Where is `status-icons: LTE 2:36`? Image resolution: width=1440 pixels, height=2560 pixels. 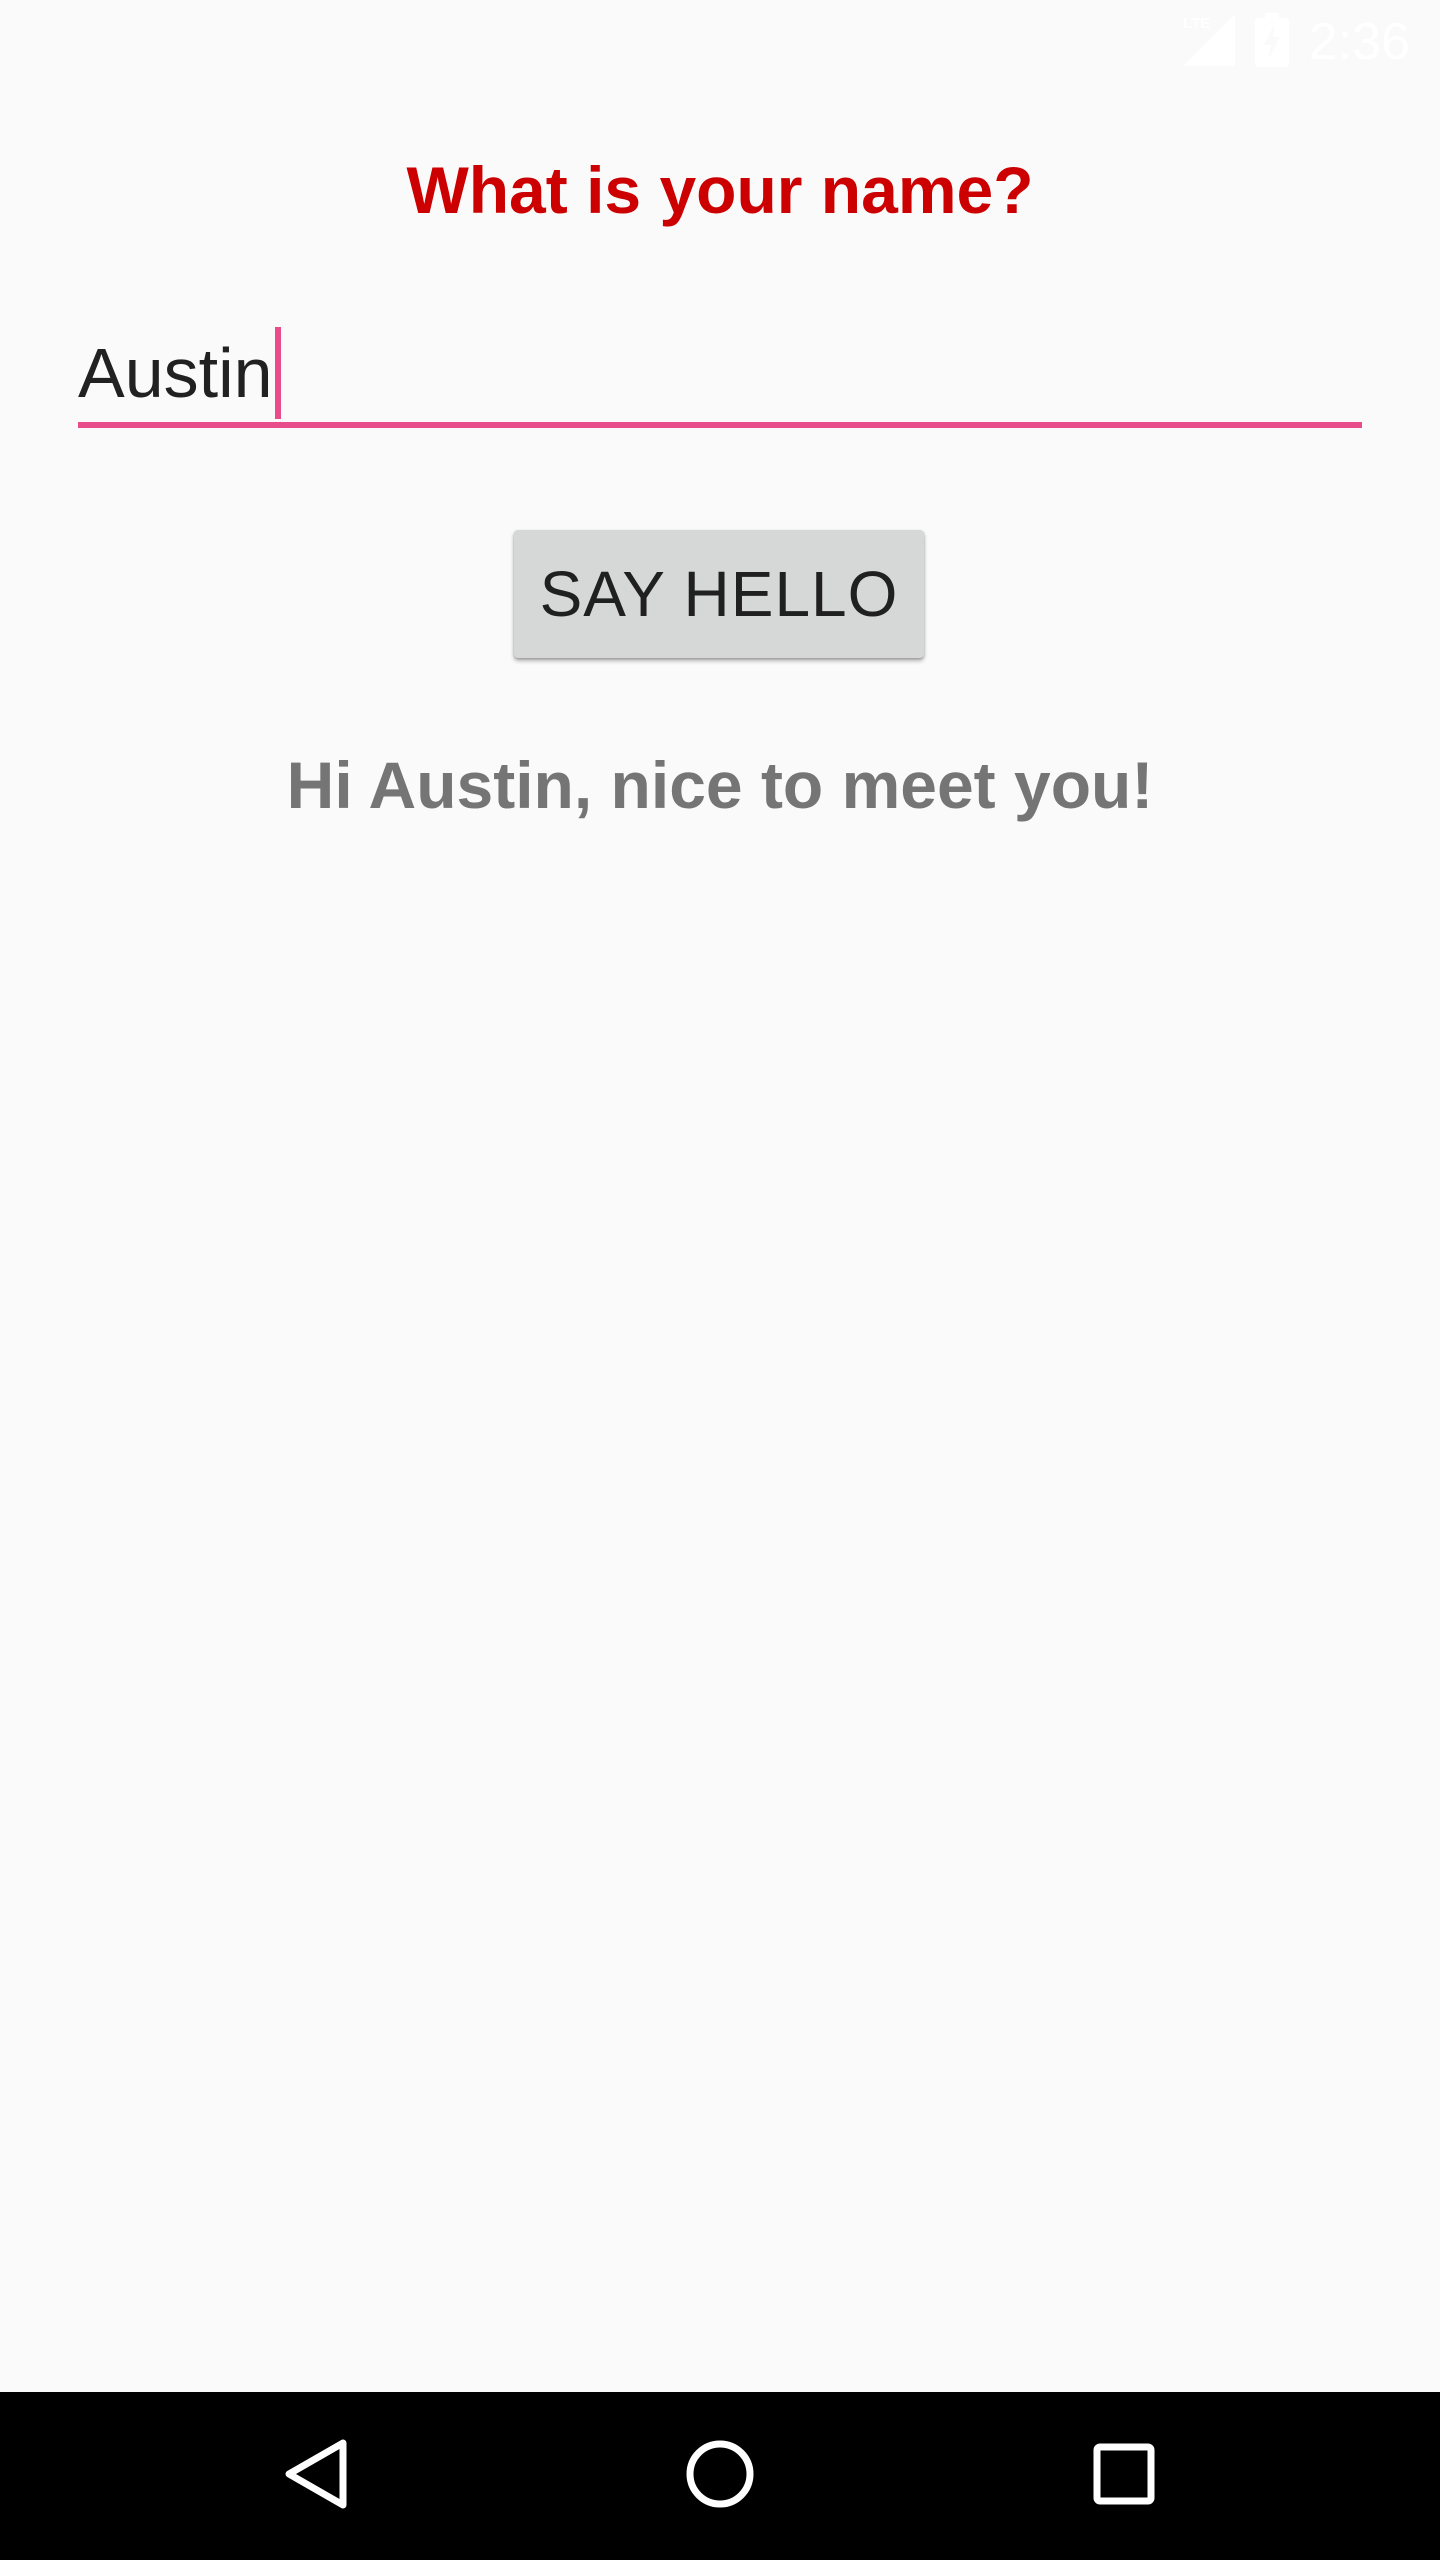
status-icons: LTE 2:36 is located at coordinates (1295, 42).